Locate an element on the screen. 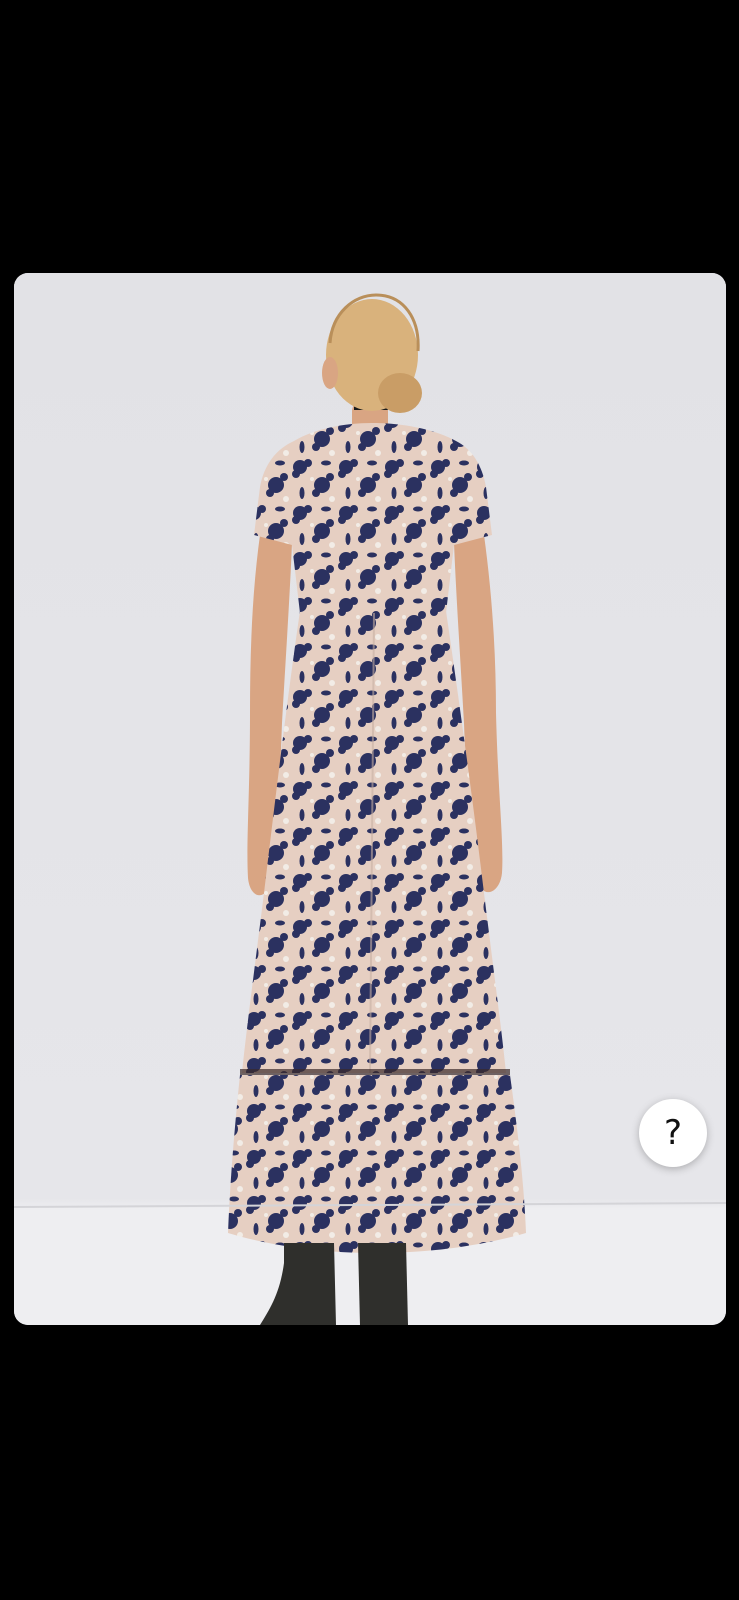 This screenshot has width=739, height=1600. help-button: ? is located at coordinates (673, 1133).